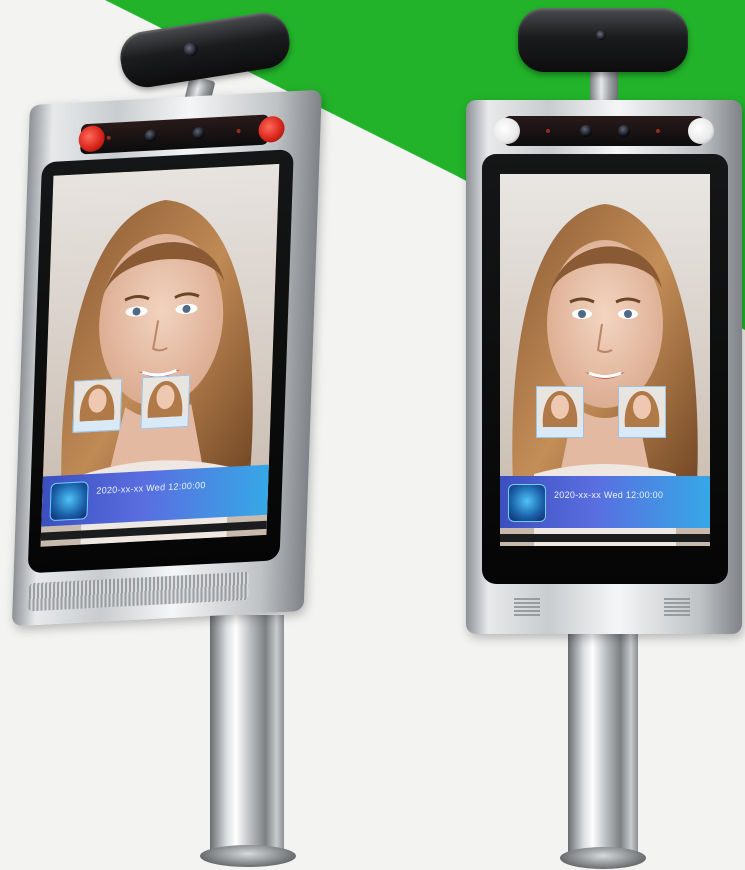  I want to click on right-banner-text: 2020-xx-xx Wed 12:00:00, so click(609, 495).